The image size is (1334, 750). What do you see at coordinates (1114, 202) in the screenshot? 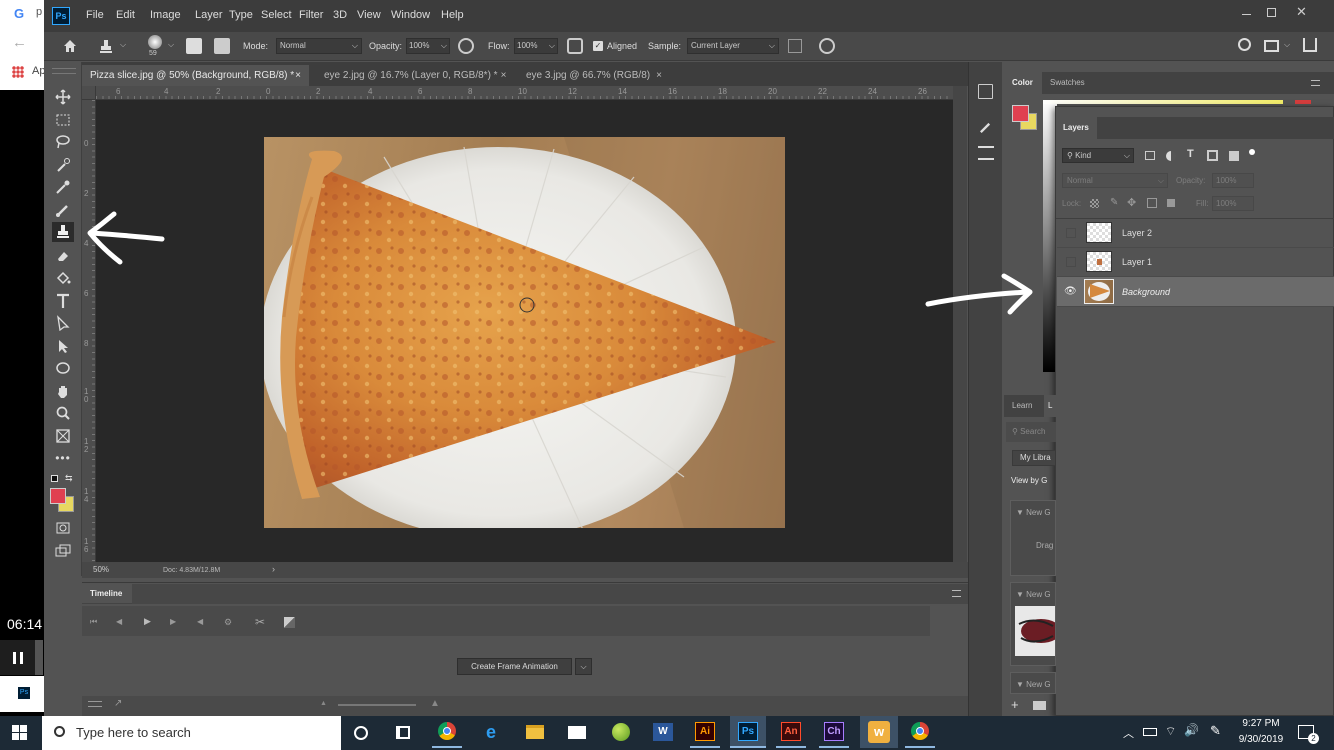
I see `lock-pixels-icon: ✎` at bounding box center [1114, 202].